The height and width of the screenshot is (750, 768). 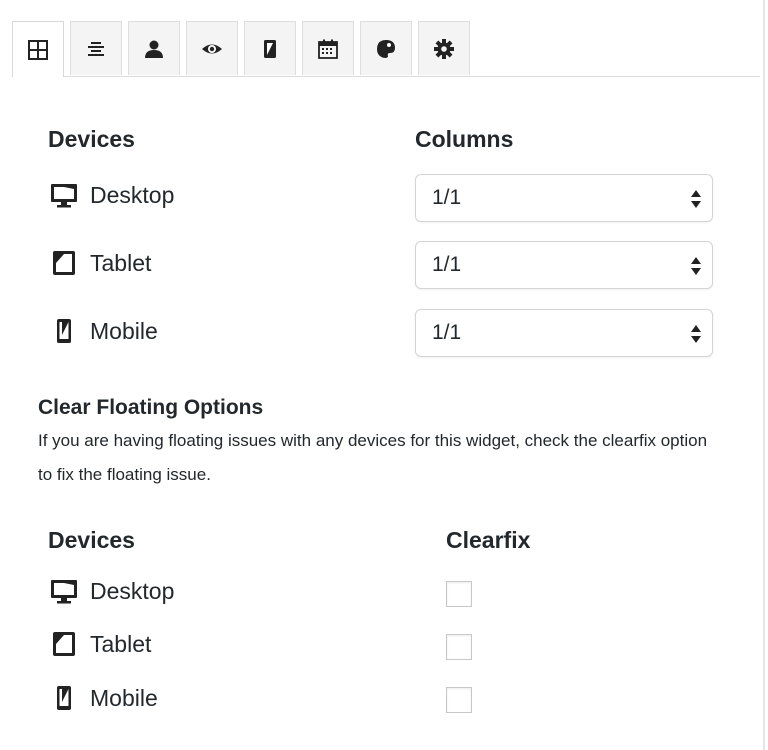 I want to click on device-row-desktop: Desktop, so click(x=112, y=195).